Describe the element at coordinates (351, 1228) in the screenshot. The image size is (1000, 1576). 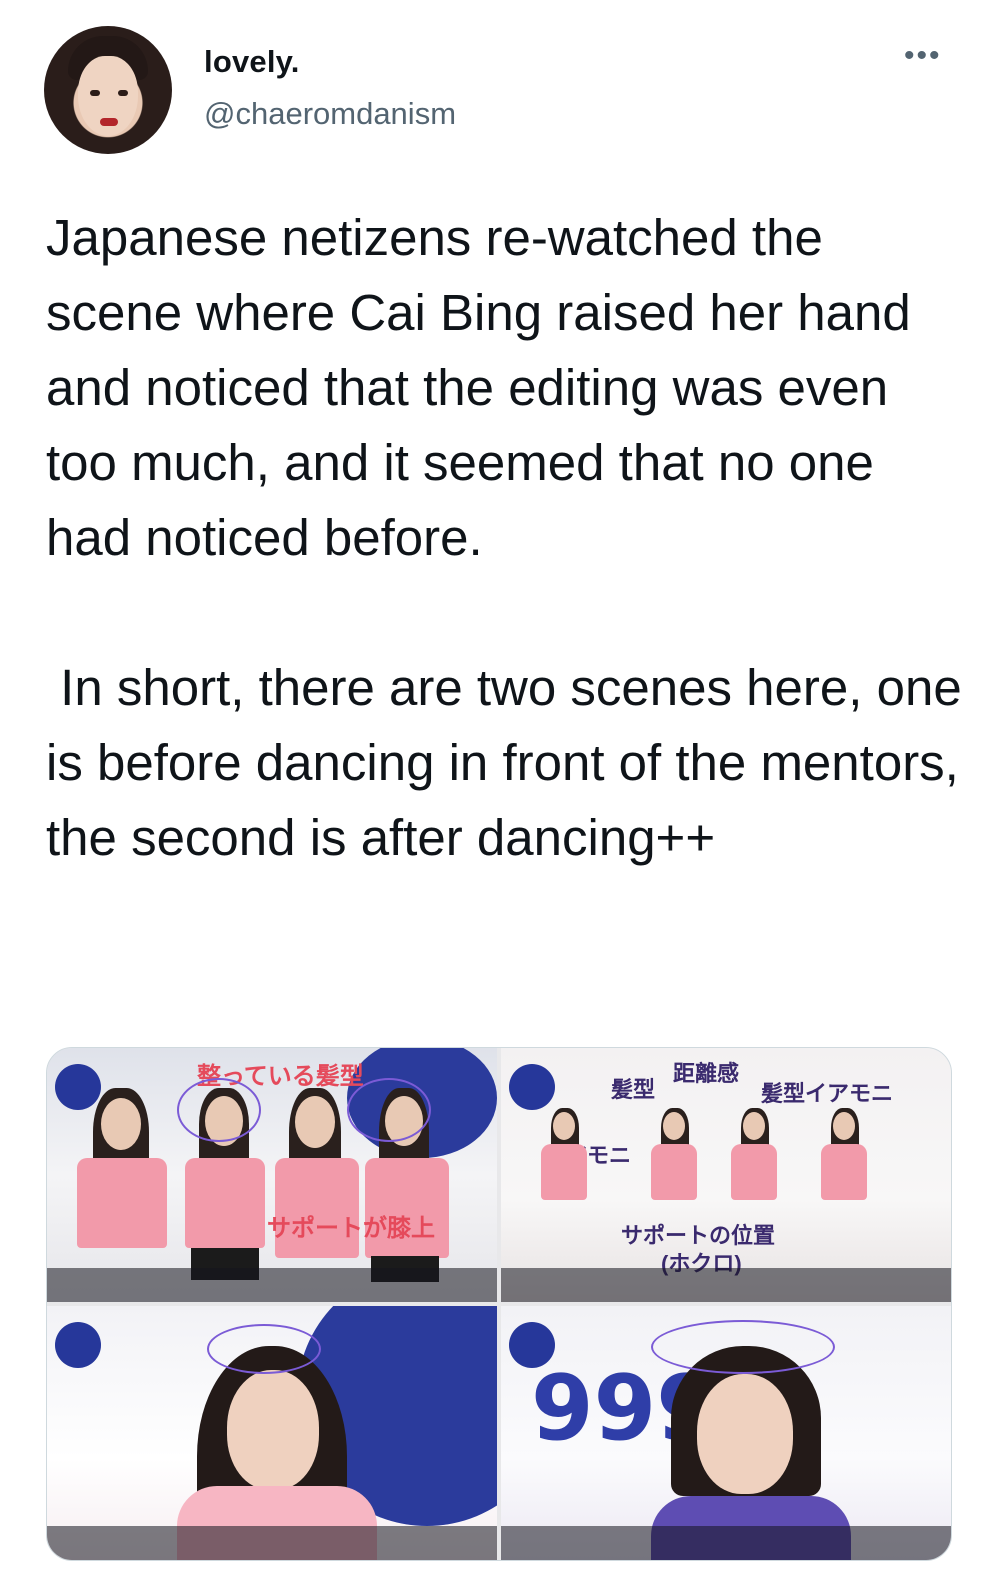
I see `annotation-support: サポートが膝上` at that location.